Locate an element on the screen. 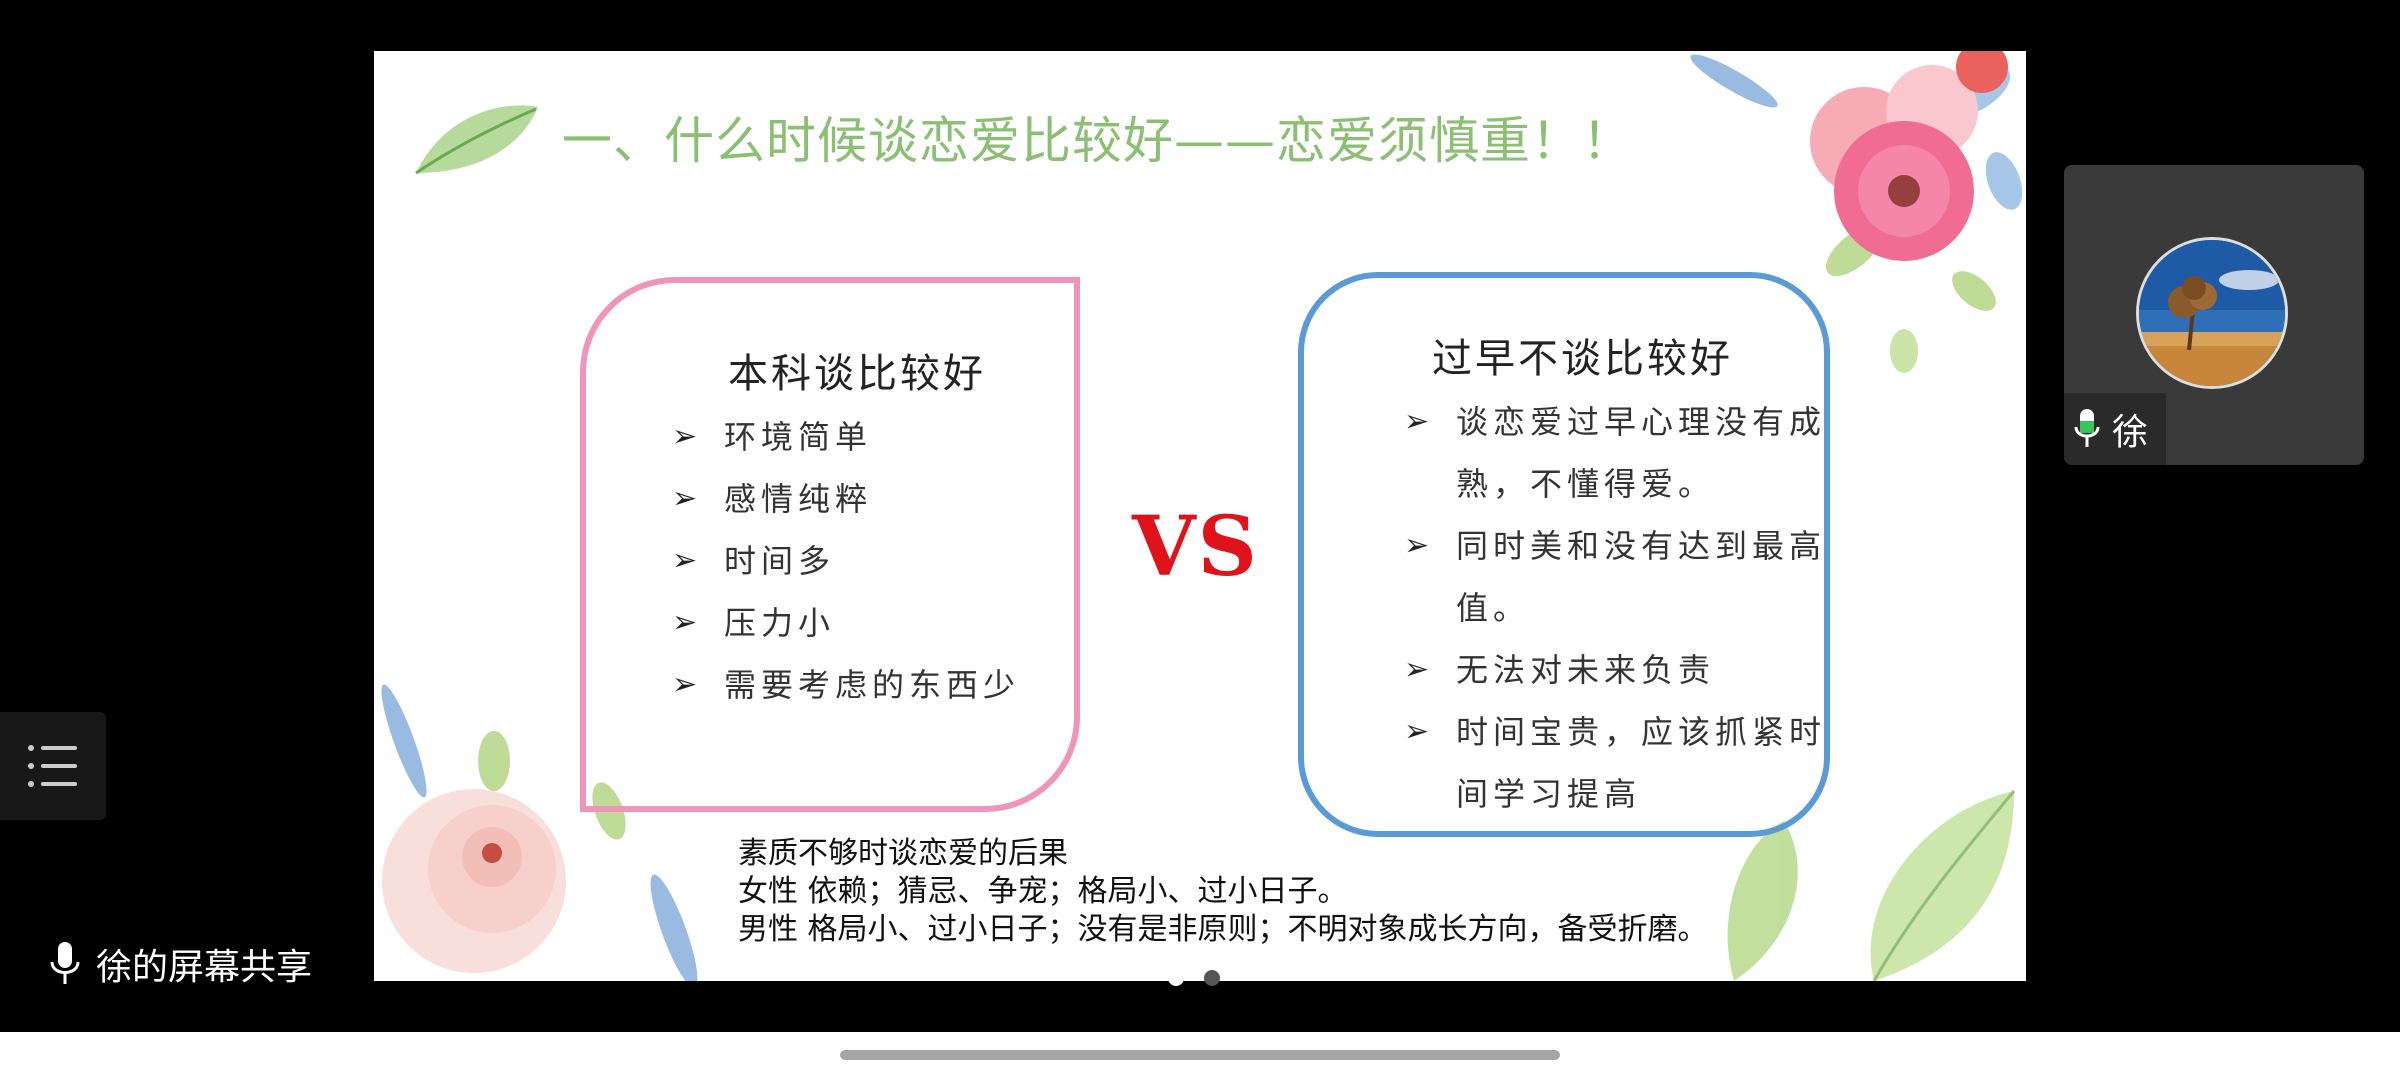  advantage-box-title: 本科谈比较好 is located at coordinates (857, 374).